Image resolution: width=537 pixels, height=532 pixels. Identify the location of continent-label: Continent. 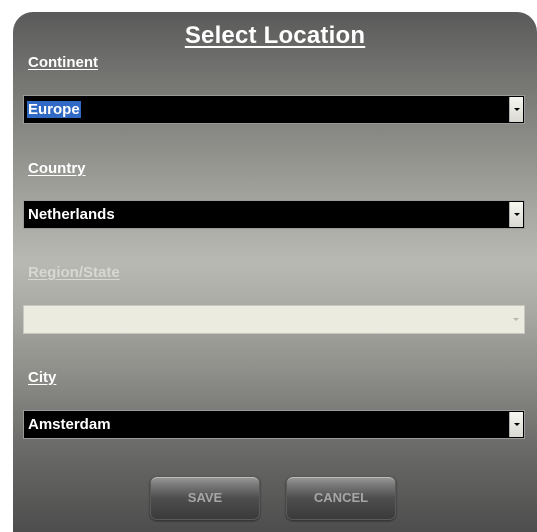
(63, 62).